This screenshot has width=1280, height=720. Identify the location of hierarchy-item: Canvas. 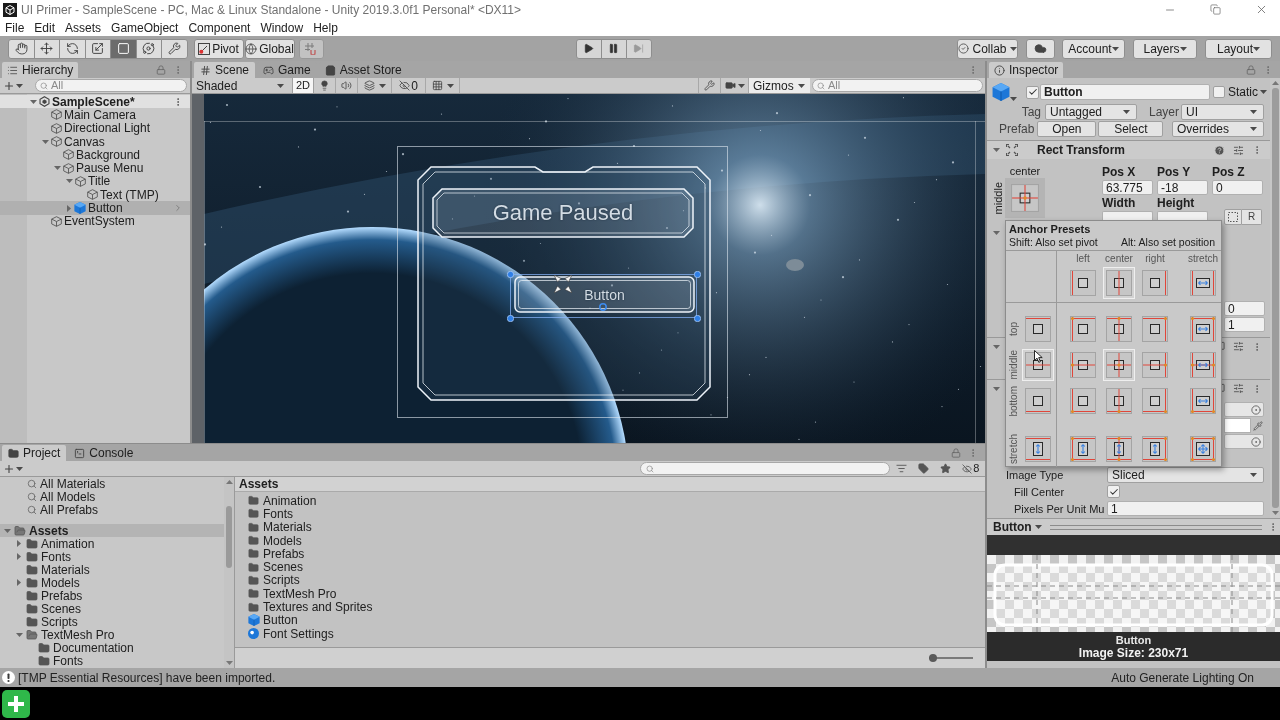
(95, 141).